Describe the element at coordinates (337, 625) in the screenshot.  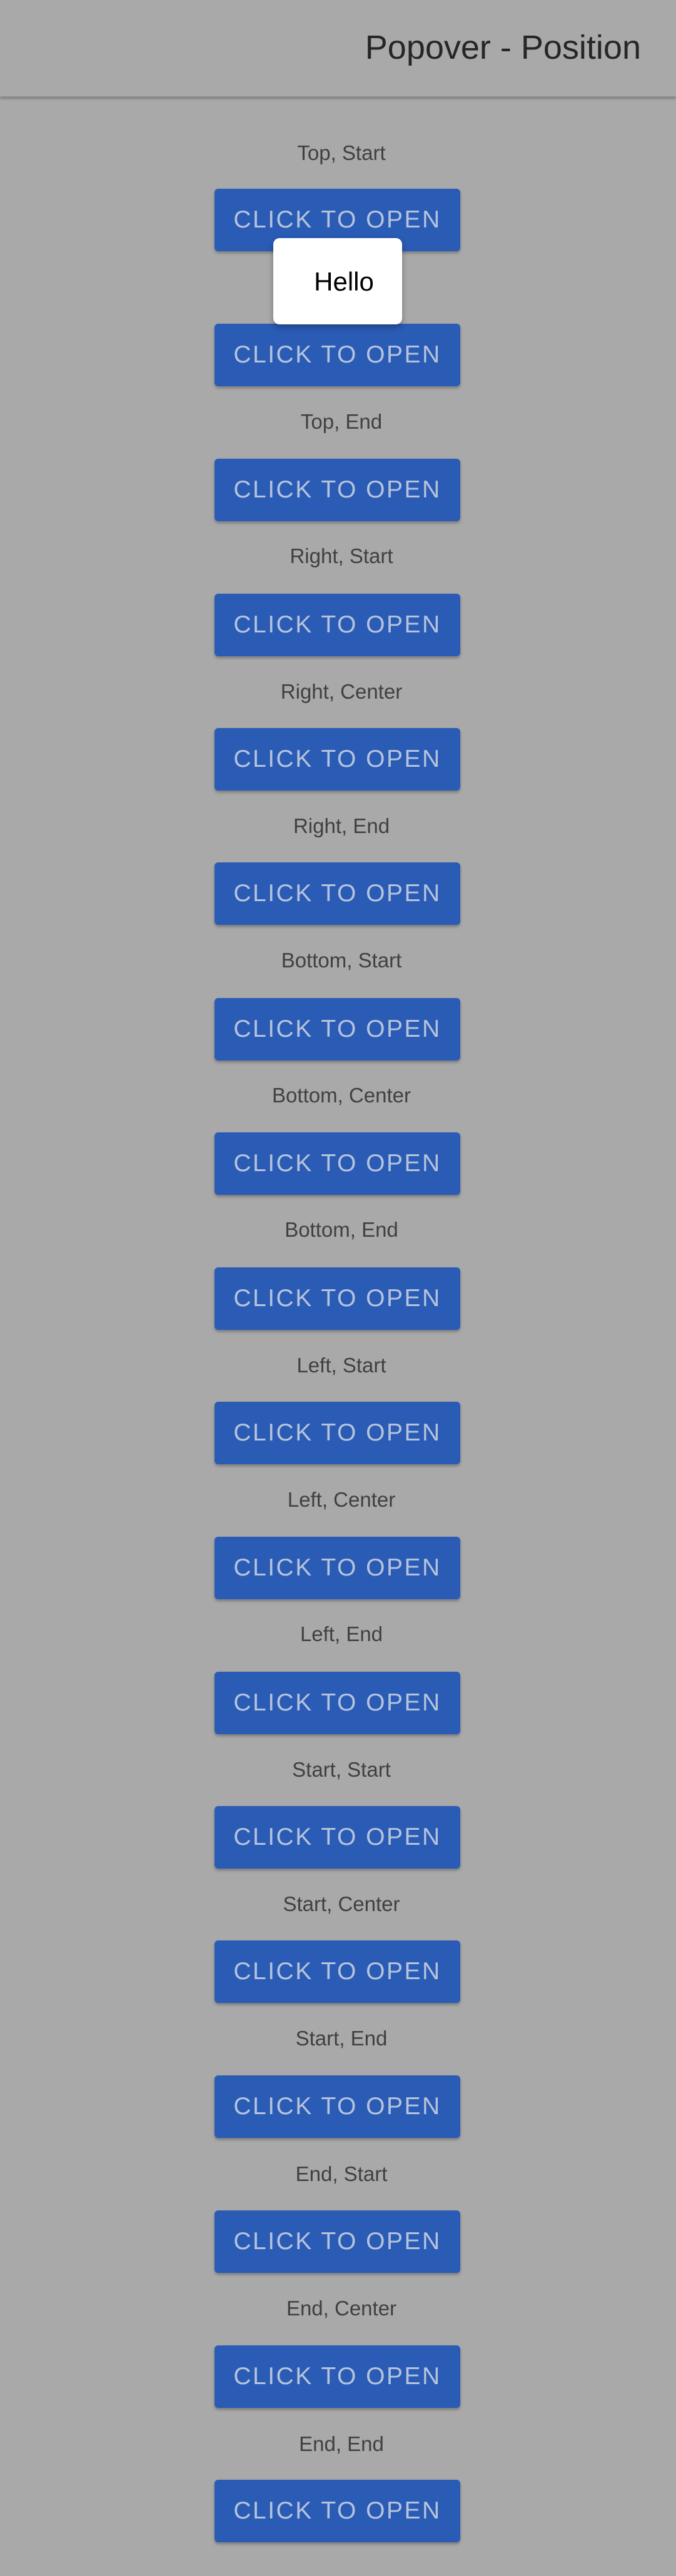
I see `open-popover-button-right-start: CLICK TO OPEN` at that location.